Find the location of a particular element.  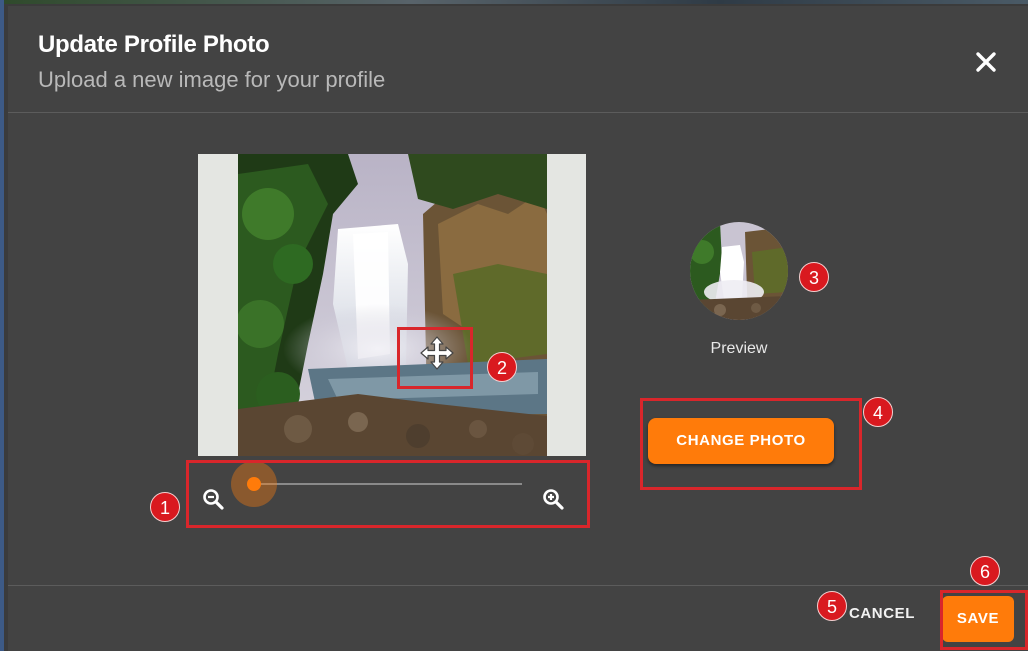

close-button is located at coordinates (986, 62).